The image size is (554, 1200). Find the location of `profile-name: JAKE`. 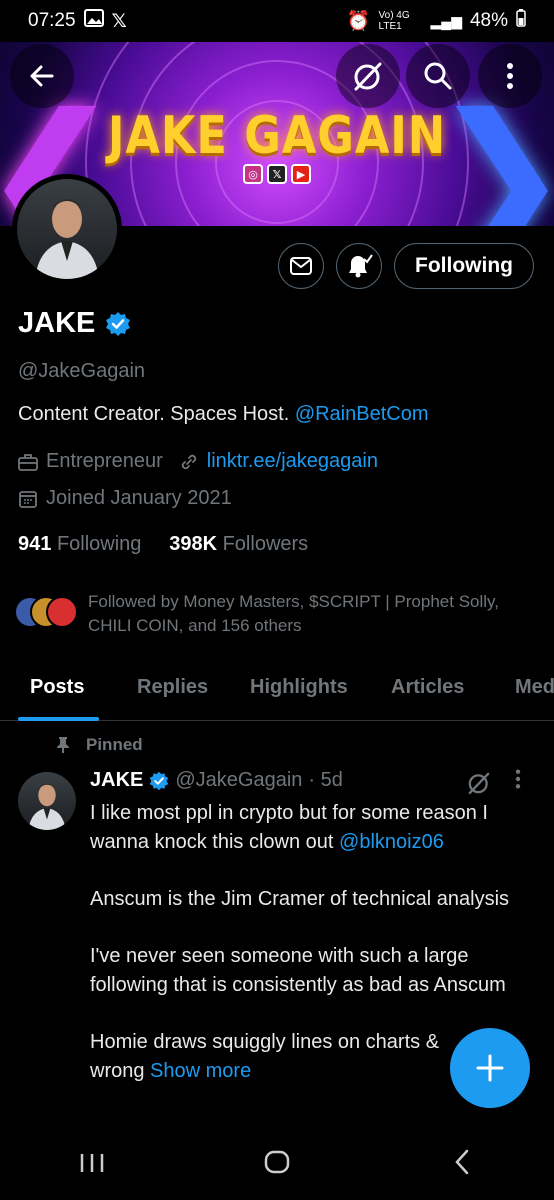

profile-name: JAKE is located at coordinates (57, 323).